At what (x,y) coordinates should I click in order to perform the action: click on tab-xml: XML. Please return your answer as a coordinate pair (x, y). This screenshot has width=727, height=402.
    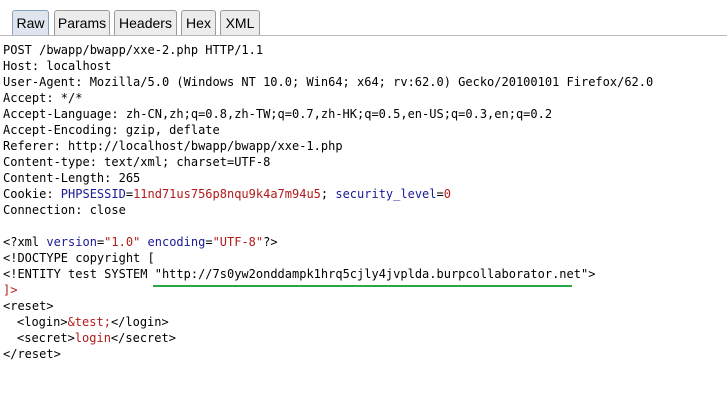
    Looking at the image, I should click on (240, 22).